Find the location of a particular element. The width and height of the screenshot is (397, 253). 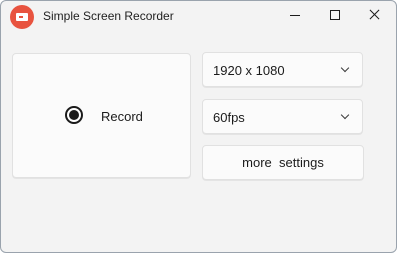

record-radio is located at coordinates (74, 115).